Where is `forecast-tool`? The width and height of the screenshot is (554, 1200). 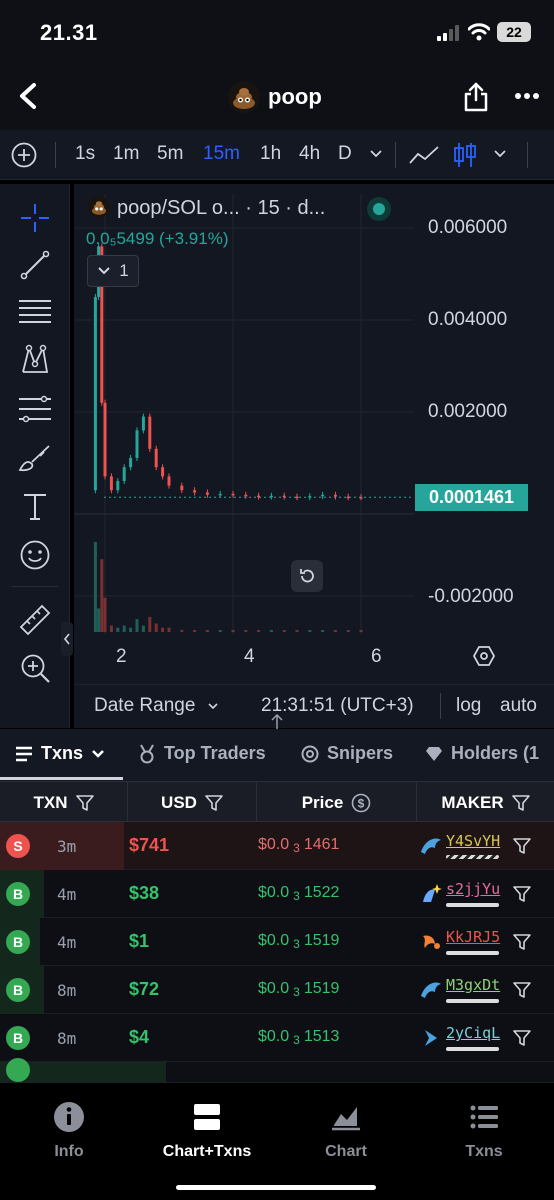 forecast-tool is located at coordinates (35, 409).